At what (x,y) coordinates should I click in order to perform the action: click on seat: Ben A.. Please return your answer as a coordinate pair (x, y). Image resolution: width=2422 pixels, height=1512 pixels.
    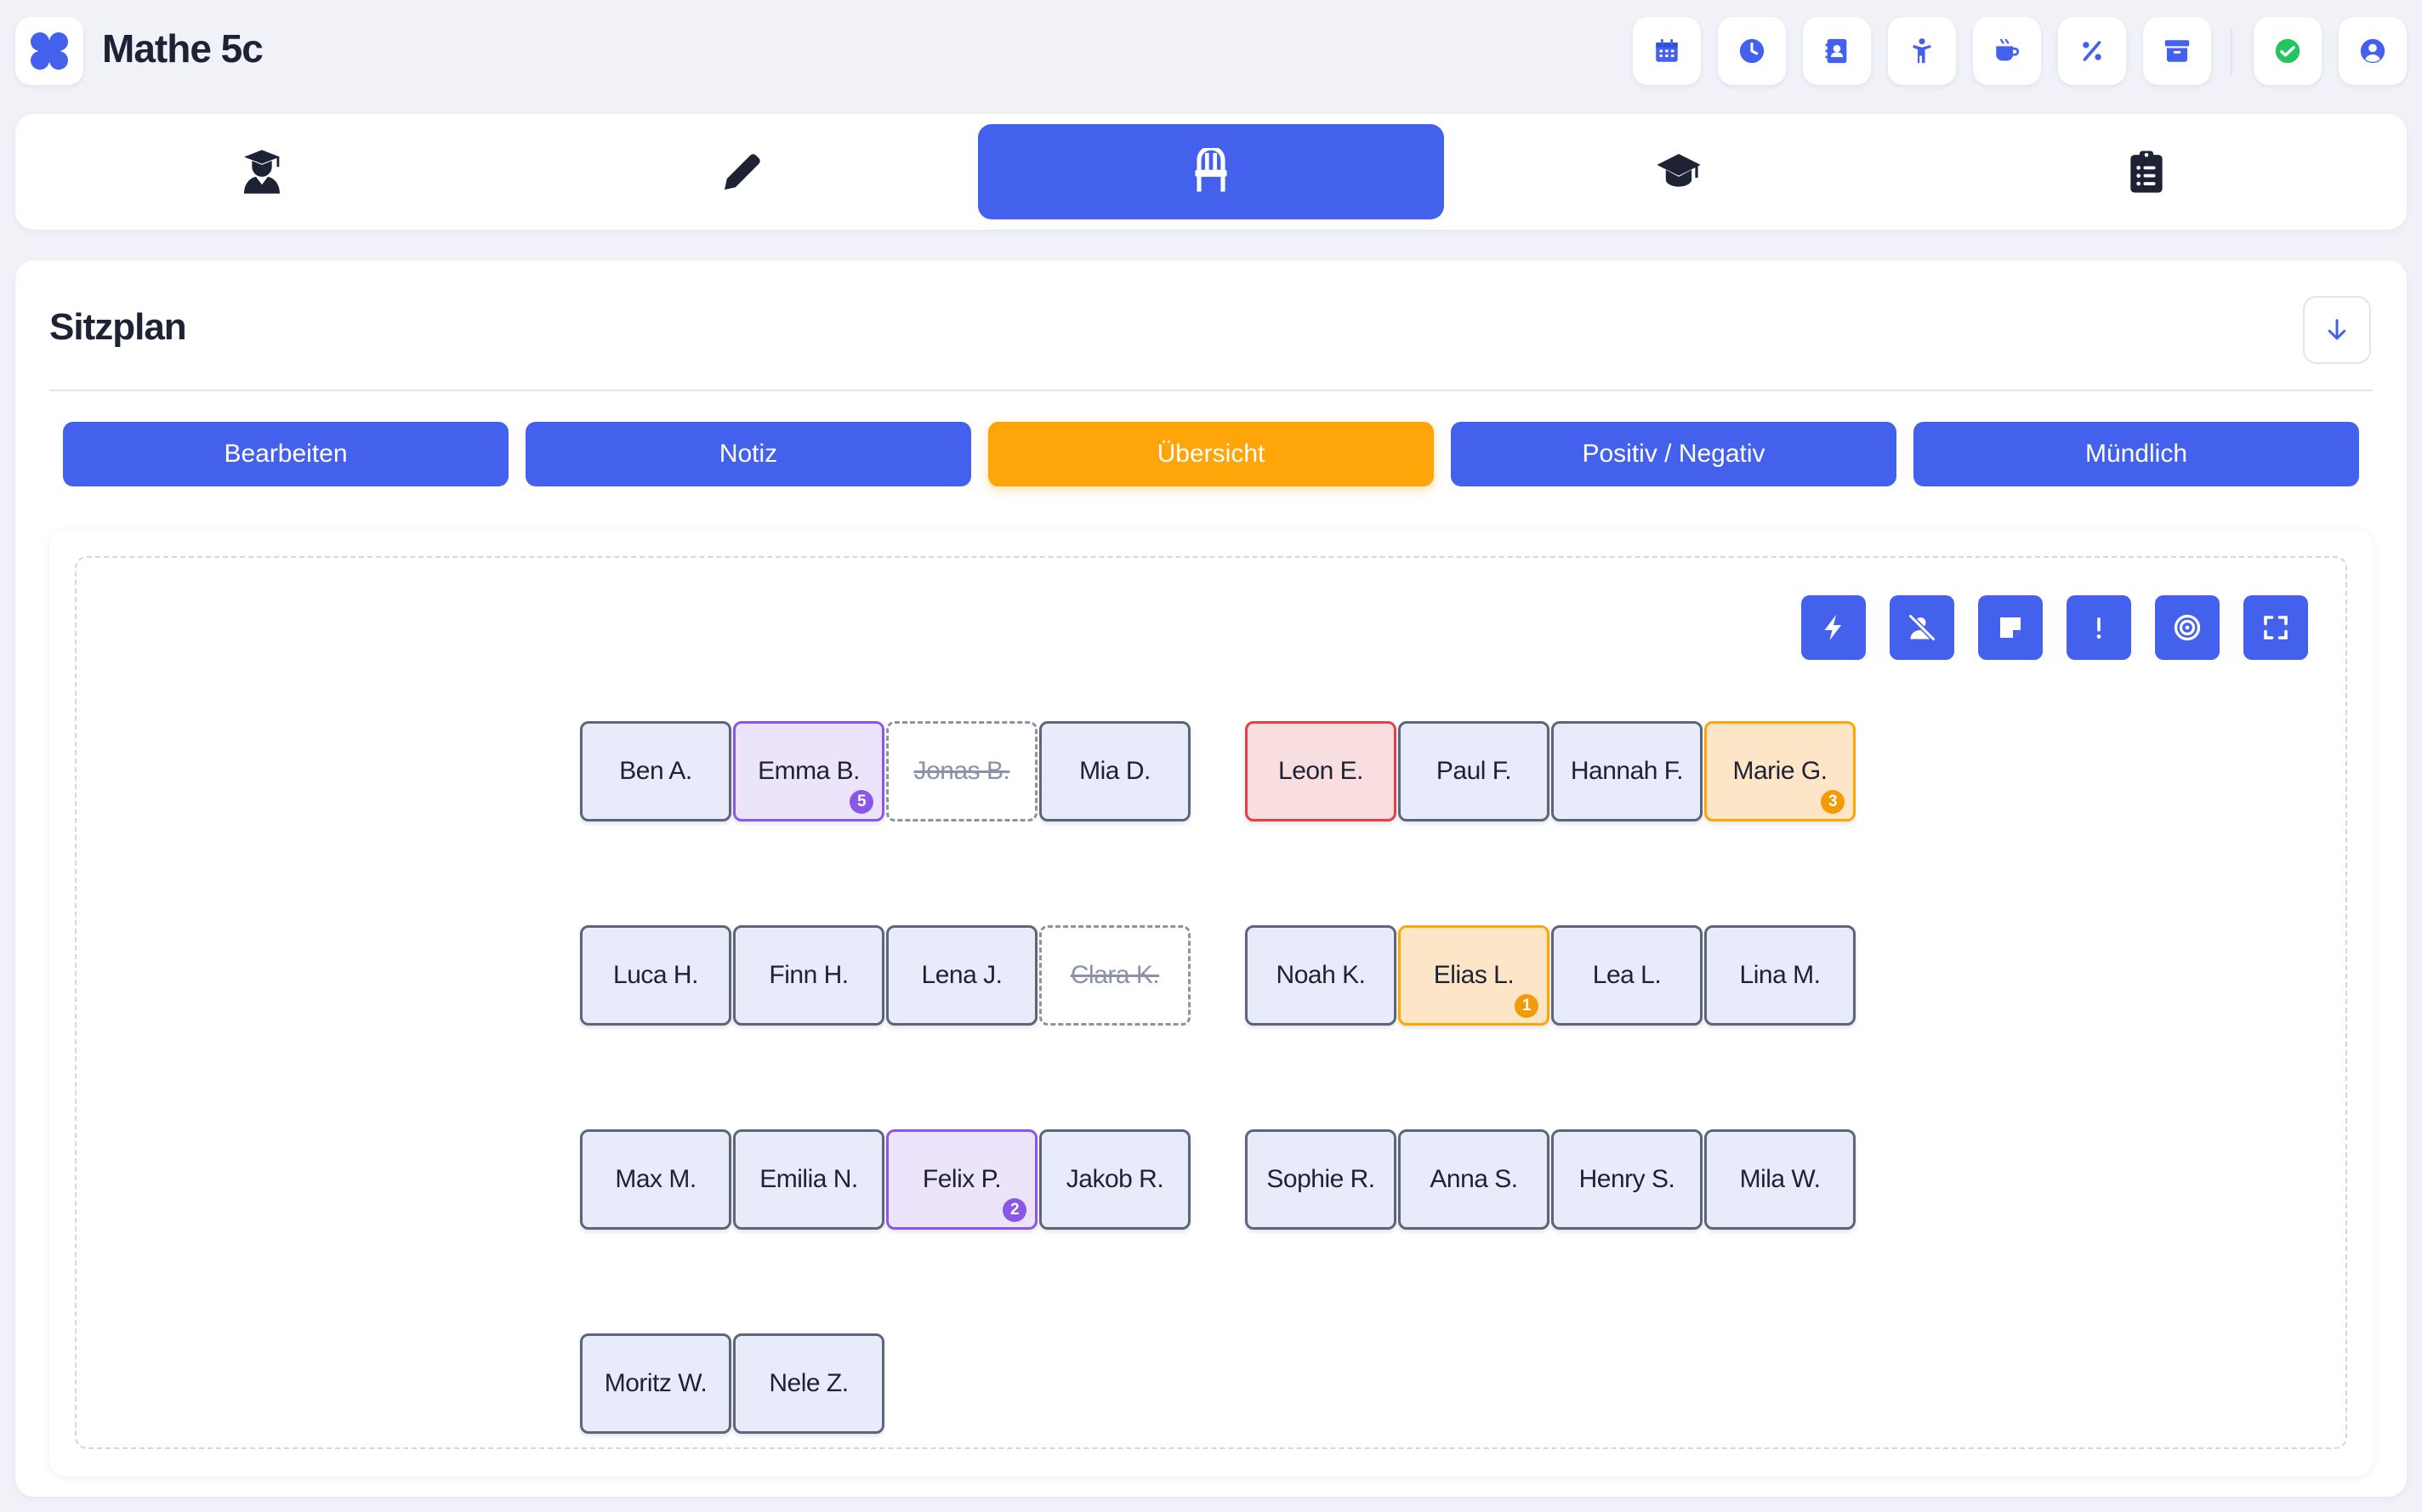
    Looking at the image, I should click on (655, 771).